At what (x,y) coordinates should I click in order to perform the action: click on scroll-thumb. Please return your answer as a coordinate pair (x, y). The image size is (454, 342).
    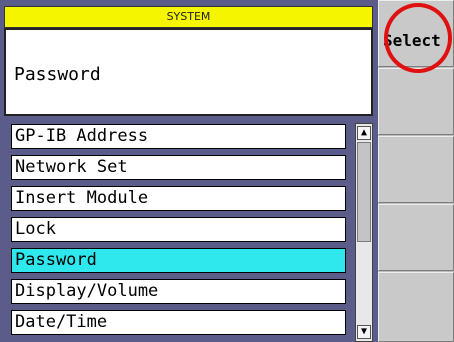
    Looking at the image, I should click on (364, 192).